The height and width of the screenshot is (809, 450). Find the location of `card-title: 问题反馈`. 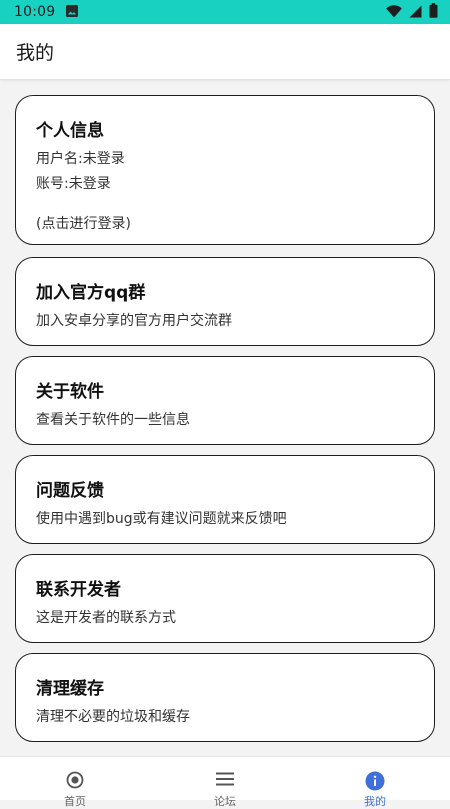

card-title: 问题反馈 is located at coordinates (70, 491).